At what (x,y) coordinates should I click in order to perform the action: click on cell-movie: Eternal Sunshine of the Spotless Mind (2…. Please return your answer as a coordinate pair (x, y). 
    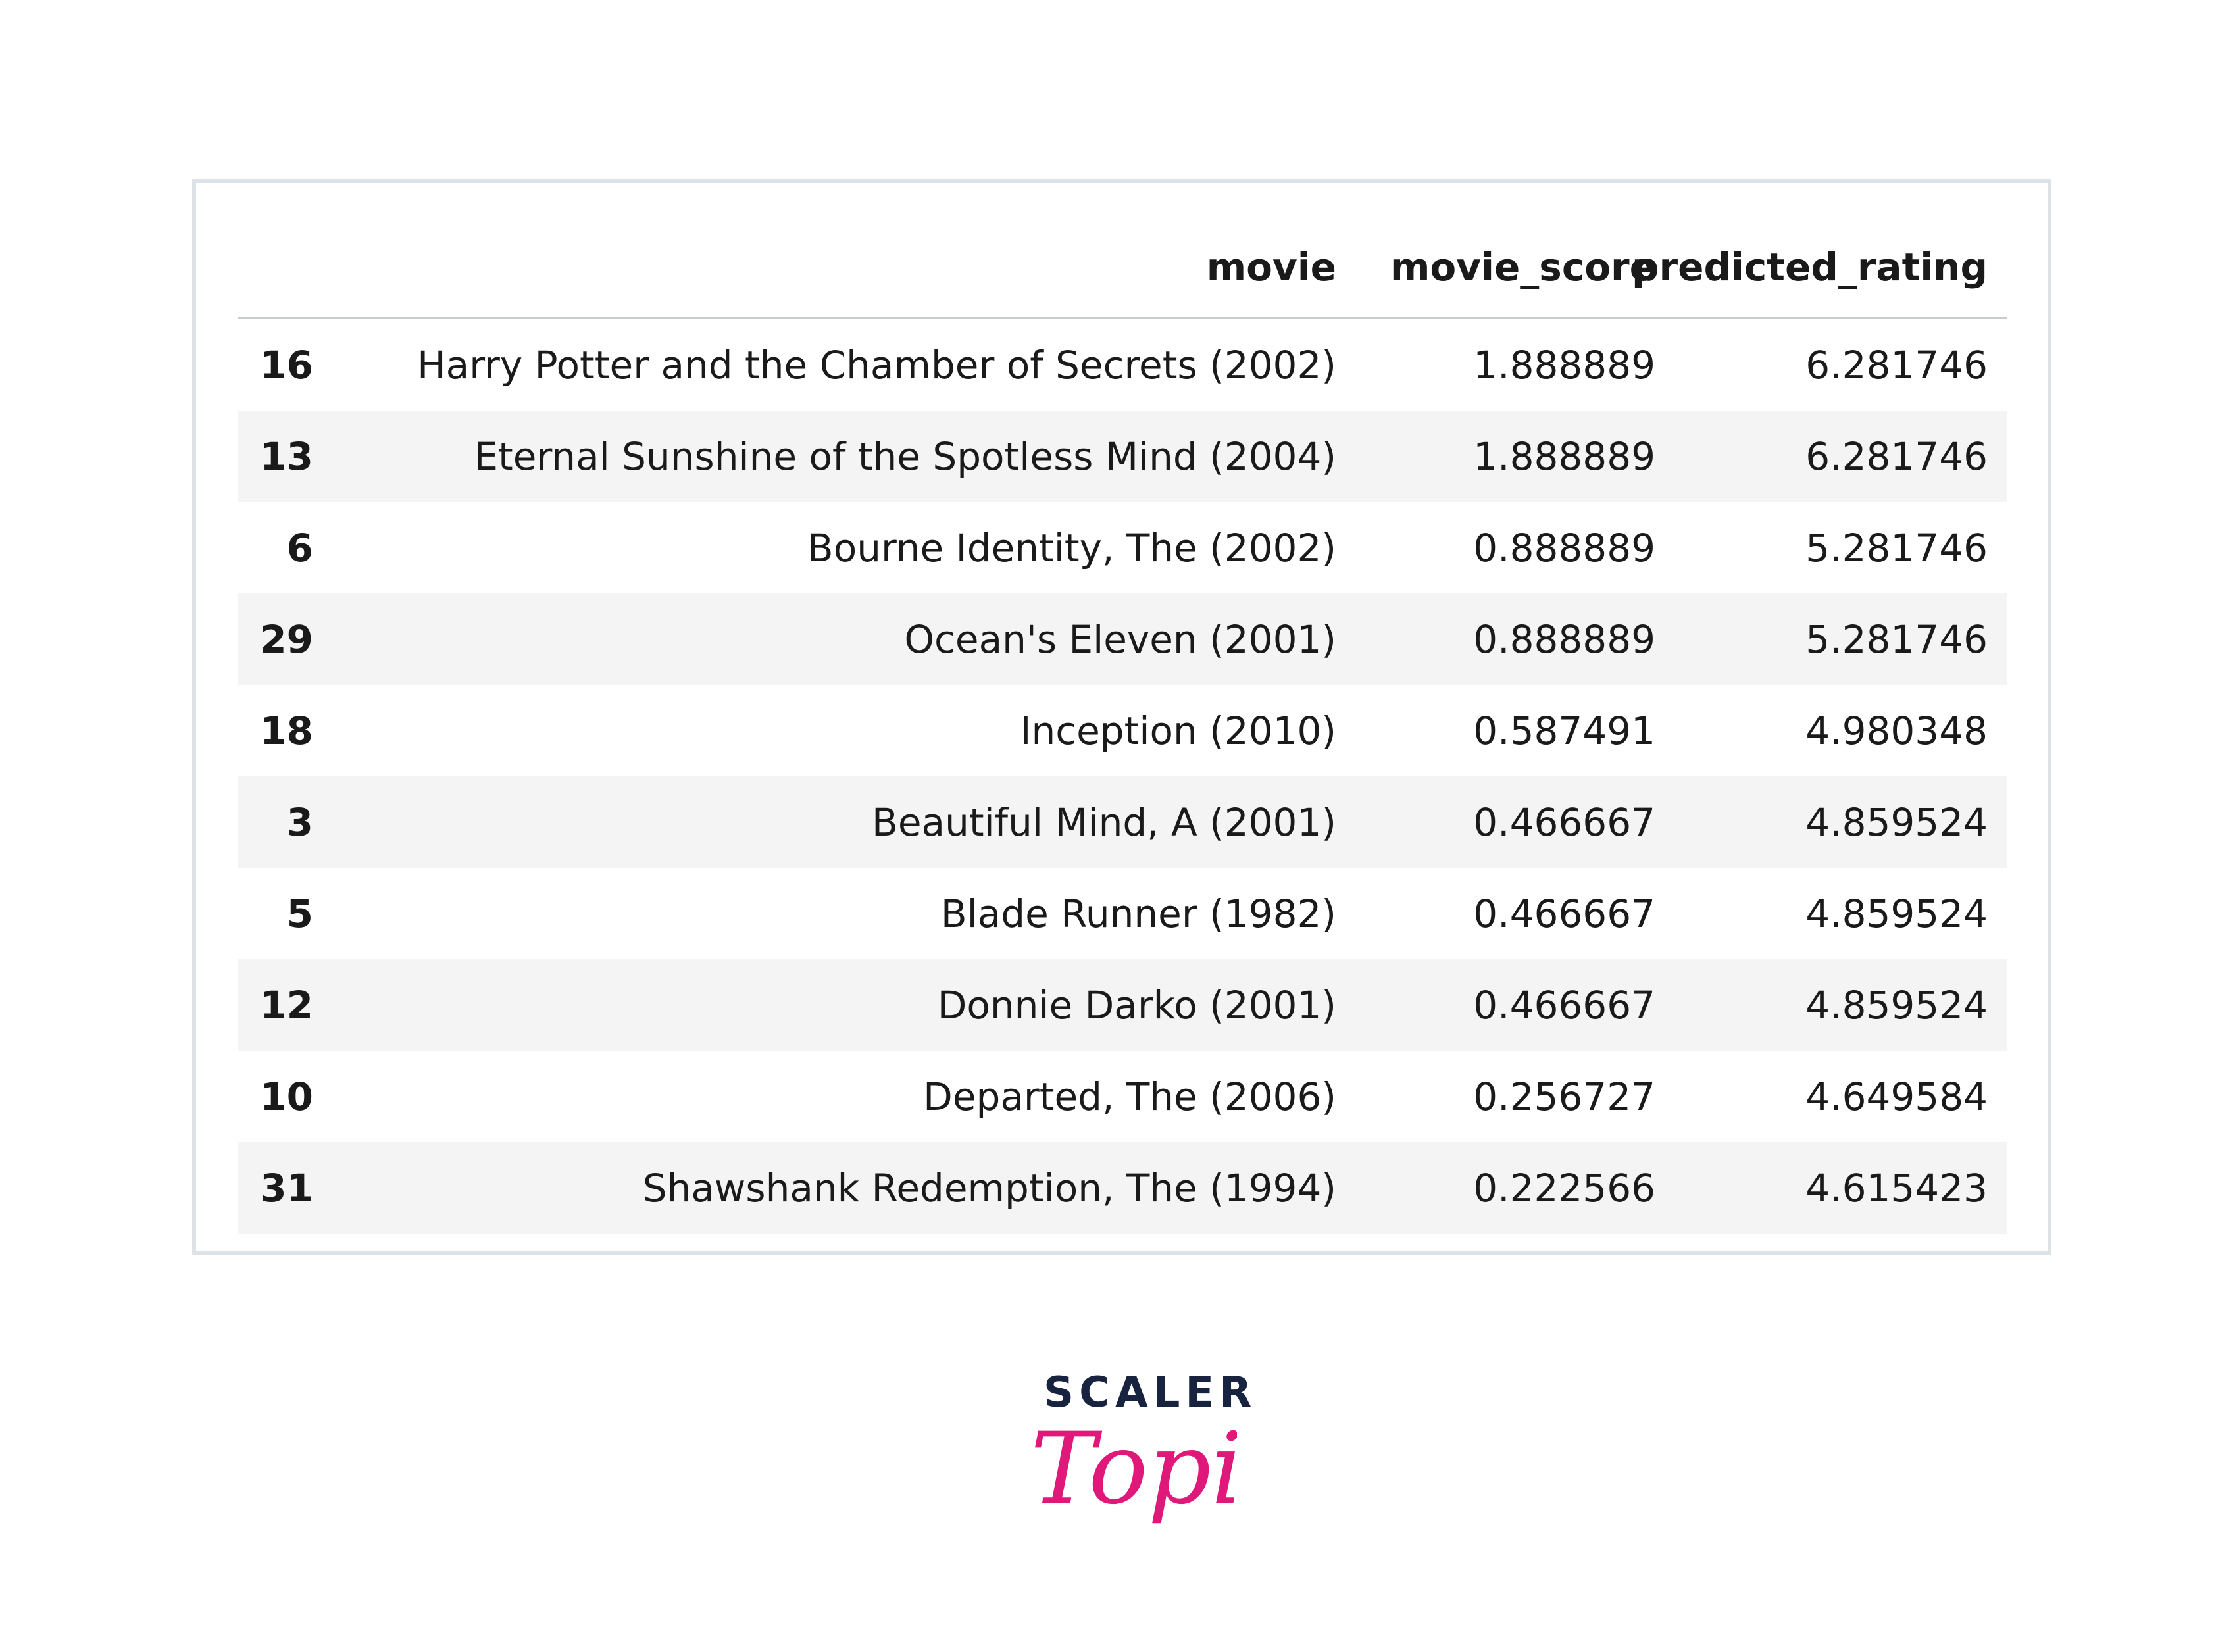
    Looking at the image, I should click on (905, 457).